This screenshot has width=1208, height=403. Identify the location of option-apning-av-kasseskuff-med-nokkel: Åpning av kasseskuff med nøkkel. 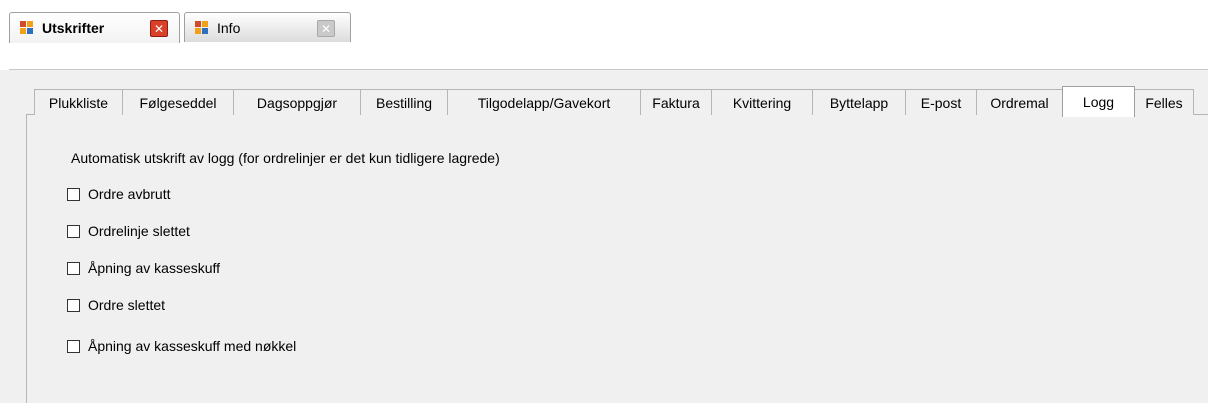
(181, 346).